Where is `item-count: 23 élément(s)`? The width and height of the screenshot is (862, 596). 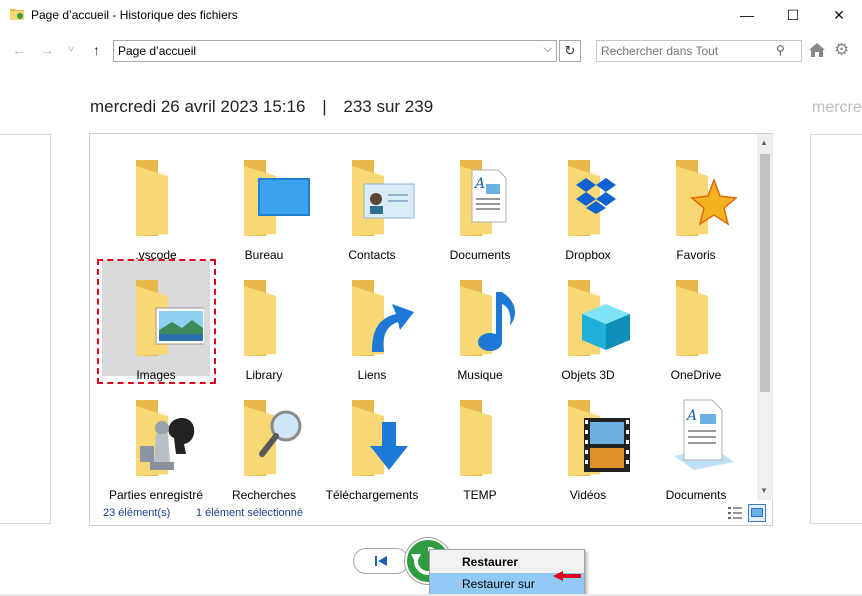
item-count: 23 élément(s) is located at coordinates (137, 513).